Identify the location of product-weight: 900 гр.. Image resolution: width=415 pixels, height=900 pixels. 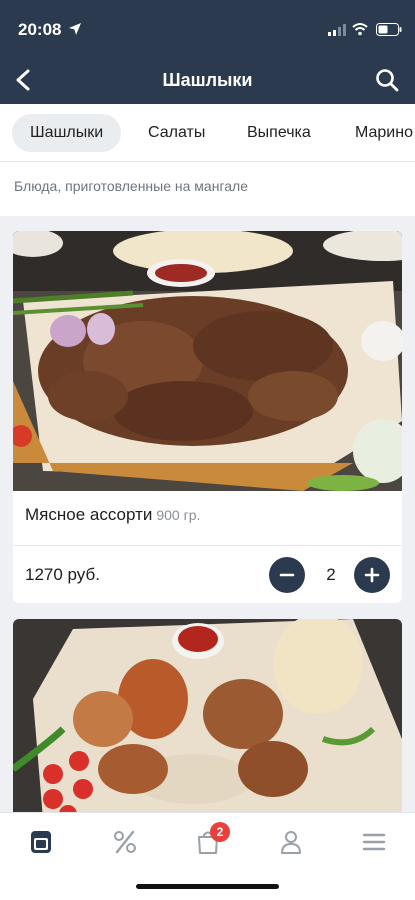
(178, 515).